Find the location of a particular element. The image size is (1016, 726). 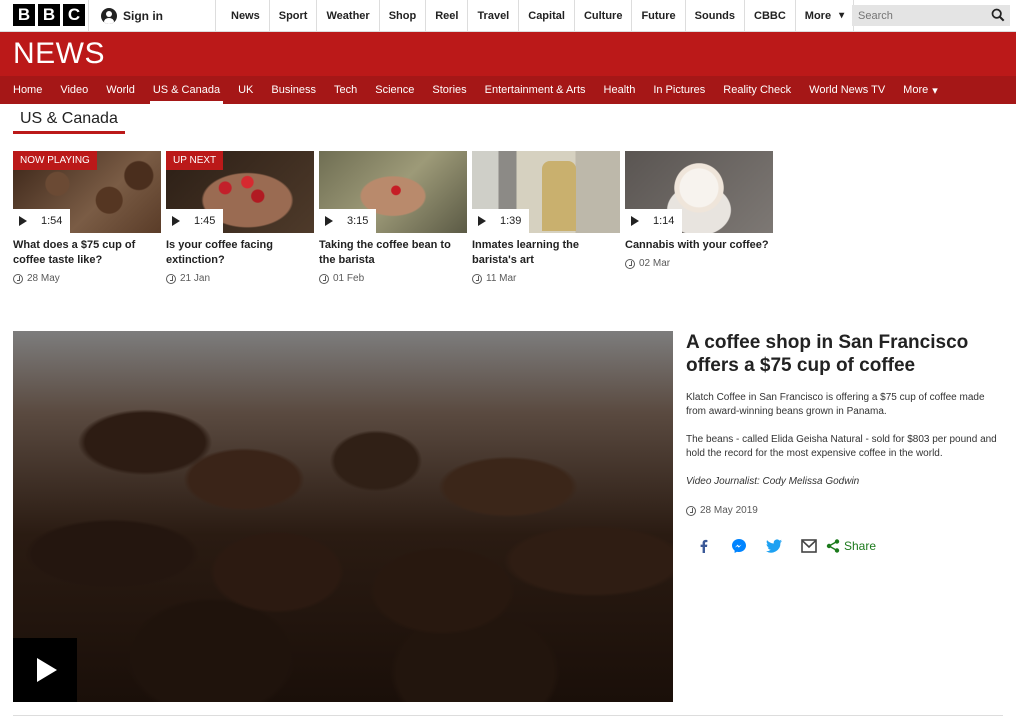

video-title: Taking the coffee bean to the barista is located at coordinates (393, 253).